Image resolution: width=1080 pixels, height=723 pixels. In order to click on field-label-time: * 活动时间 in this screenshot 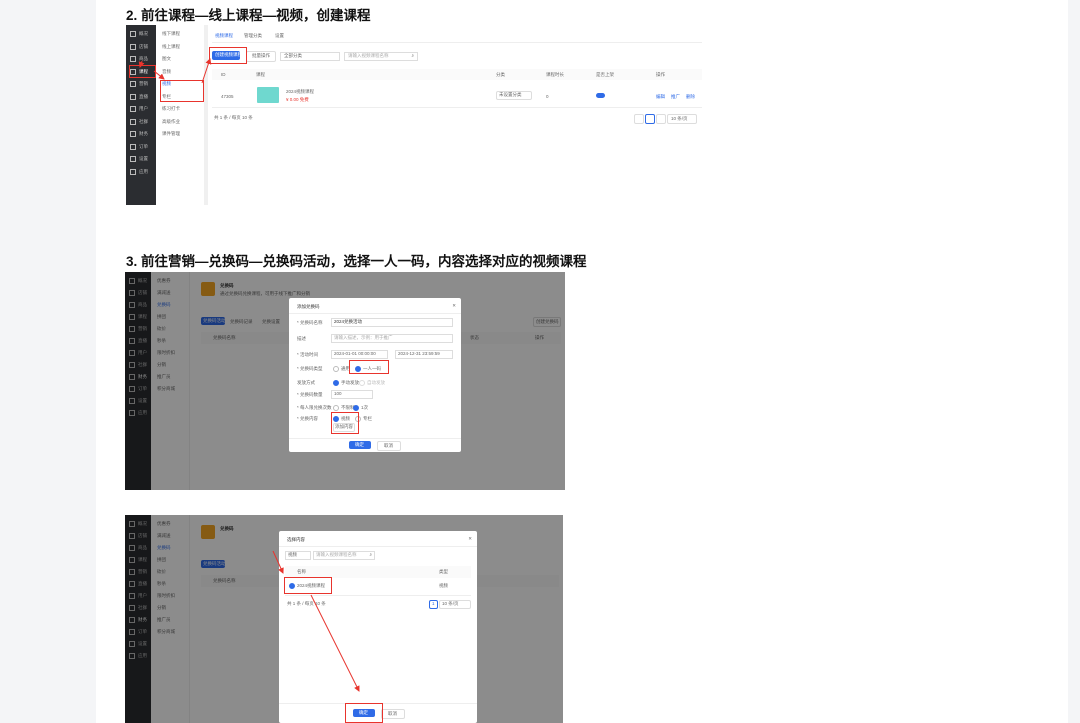, I will do `click(308, 354)`.